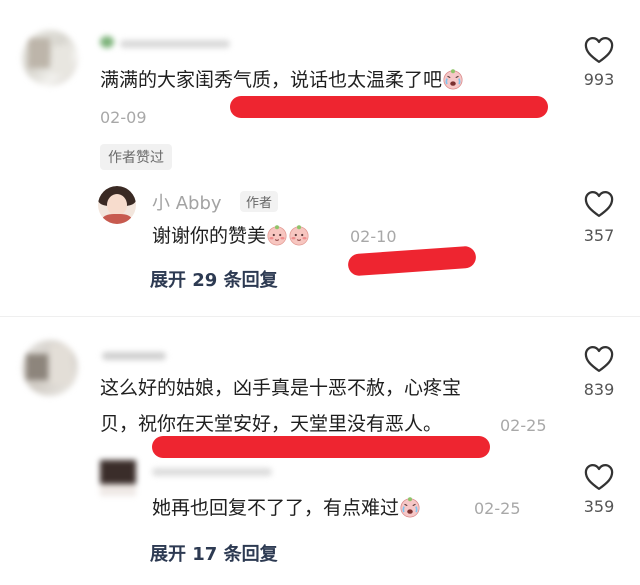 This screenshot has width=640, height=585. What do you see at coordinates (259, 201) in the screenshot?
I see `author-badge: 作者` at bounding box center [259, 201].